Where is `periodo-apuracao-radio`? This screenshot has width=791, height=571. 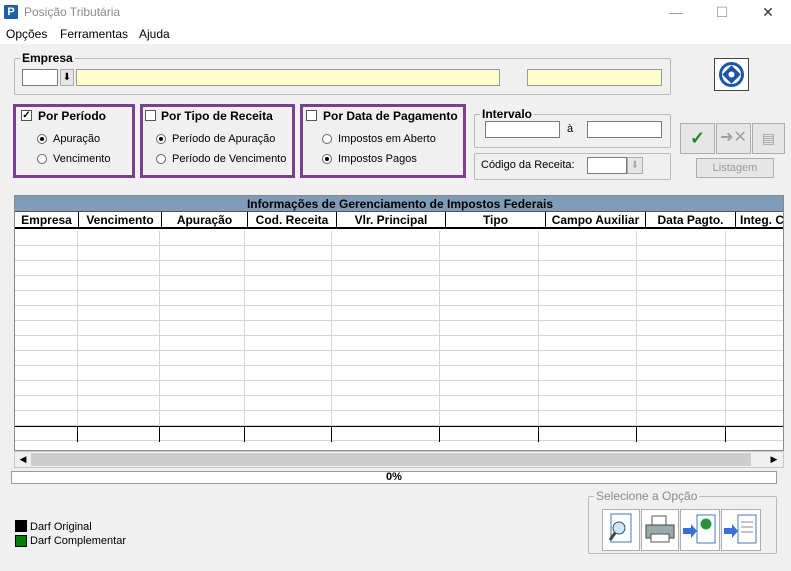 periodo-apuracao-radio is located at coordinates (161, 139).